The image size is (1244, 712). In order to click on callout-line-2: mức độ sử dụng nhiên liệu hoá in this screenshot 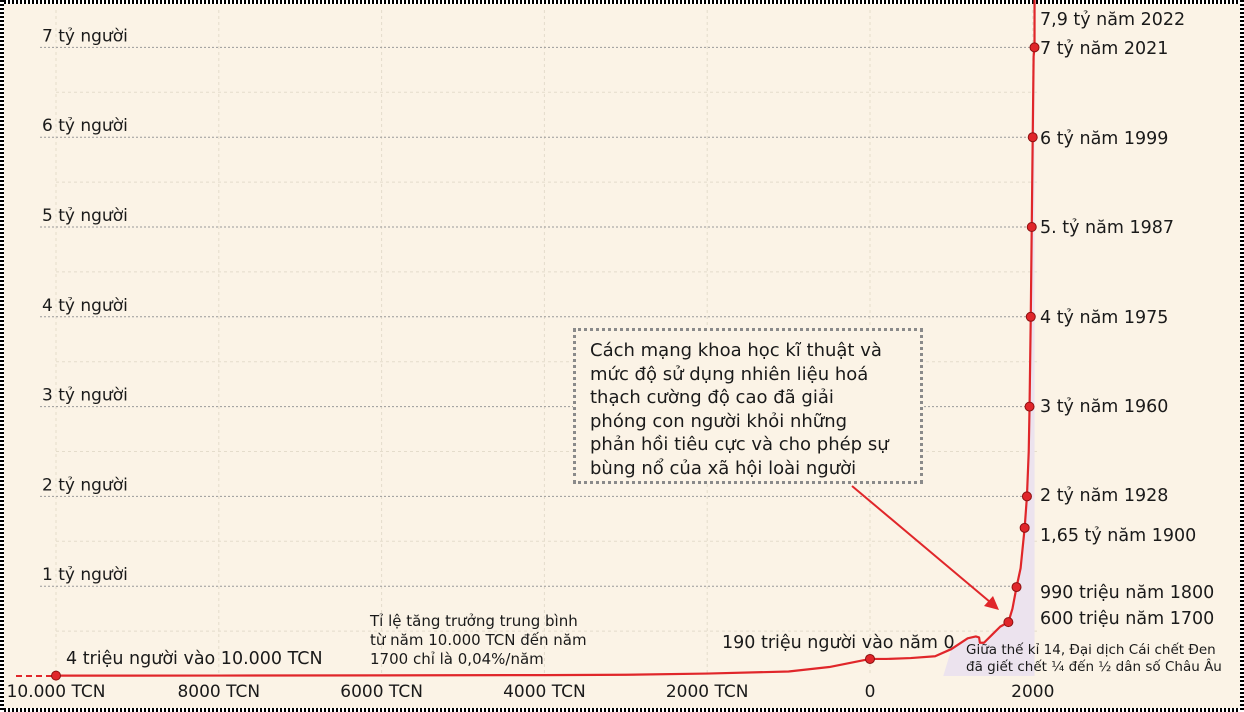, I will do `click(729, 374)`.